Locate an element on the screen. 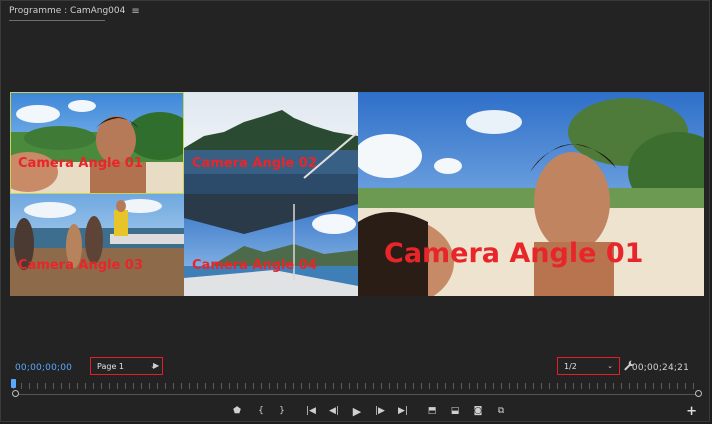 Image resolution: width=712 pixels, height=424 pixels. camera-angle-2-tile: Camera Angle 02 is located at coordinates (271, 143).